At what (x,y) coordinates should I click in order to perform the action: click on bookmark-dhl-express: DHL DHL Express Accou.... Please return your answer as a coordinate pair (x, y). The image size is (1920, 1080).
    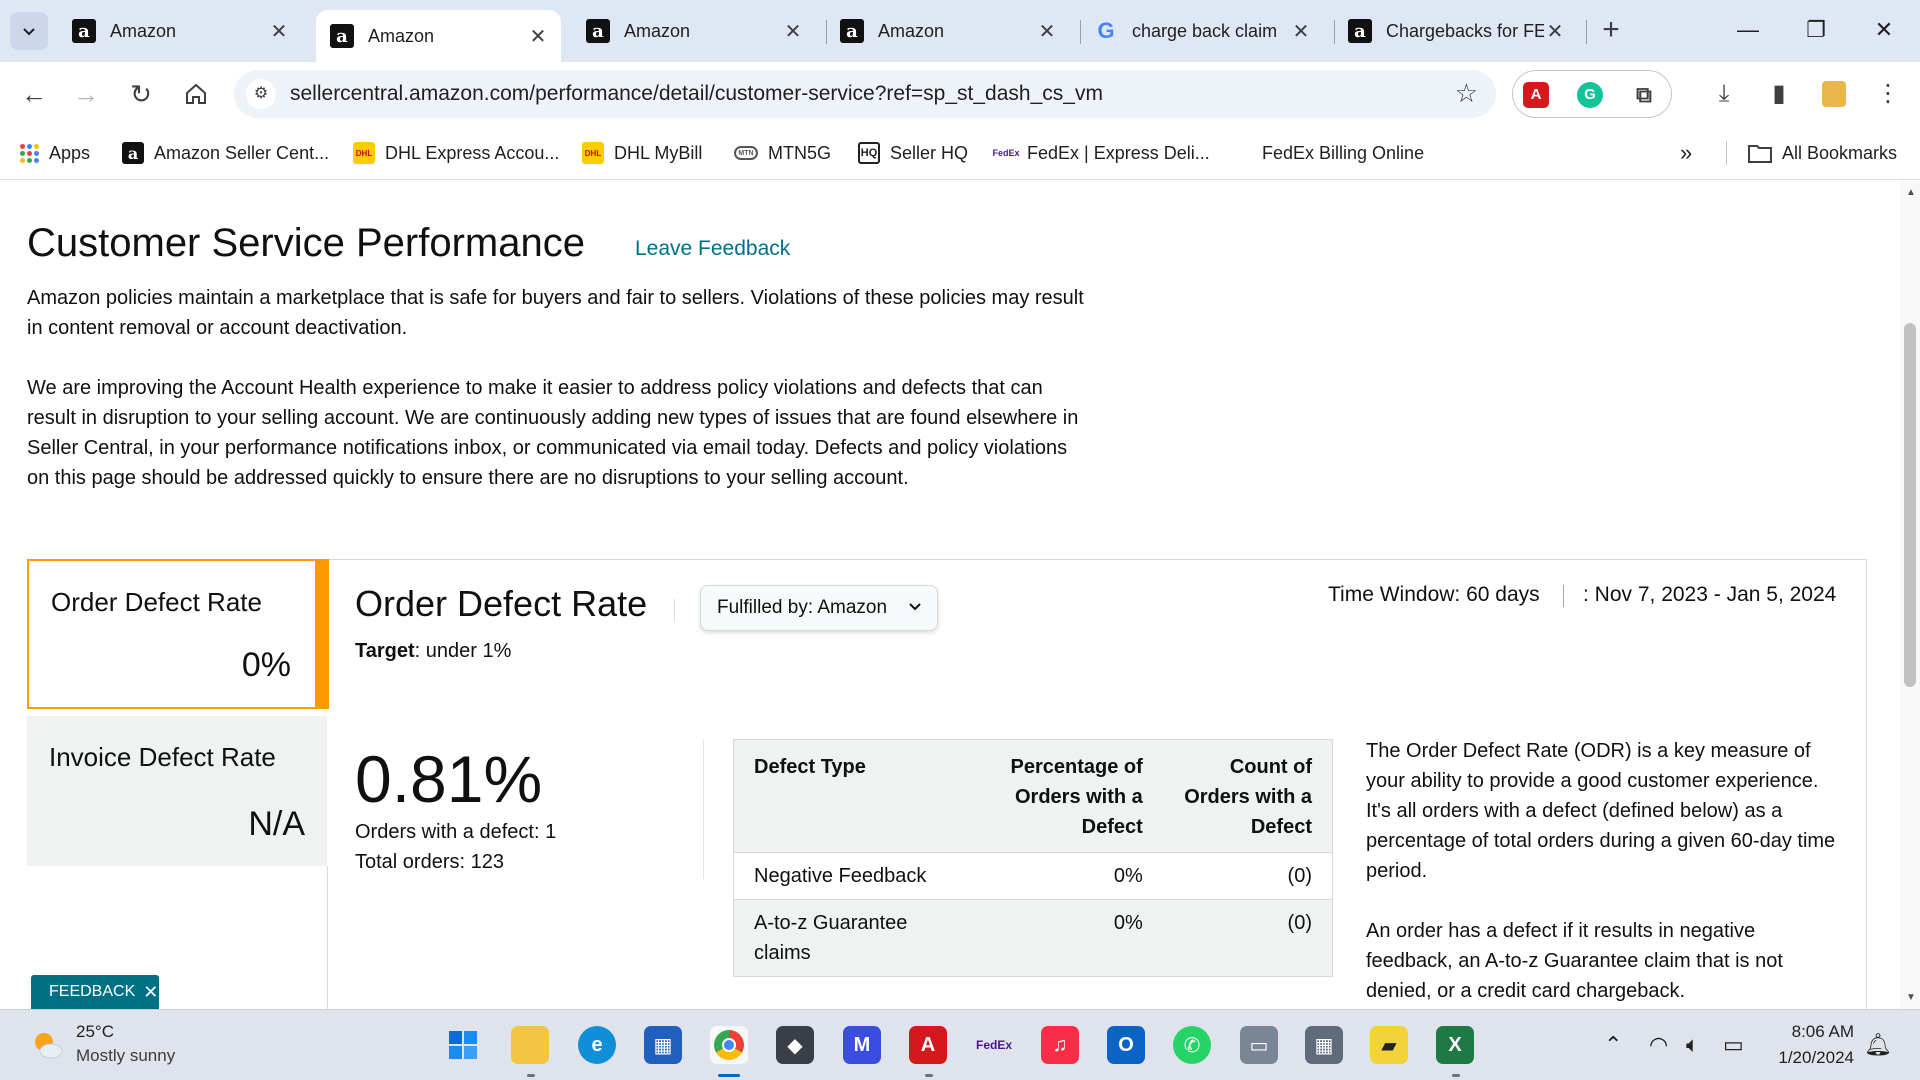
    Looking at the image, I should click on (456, 153).